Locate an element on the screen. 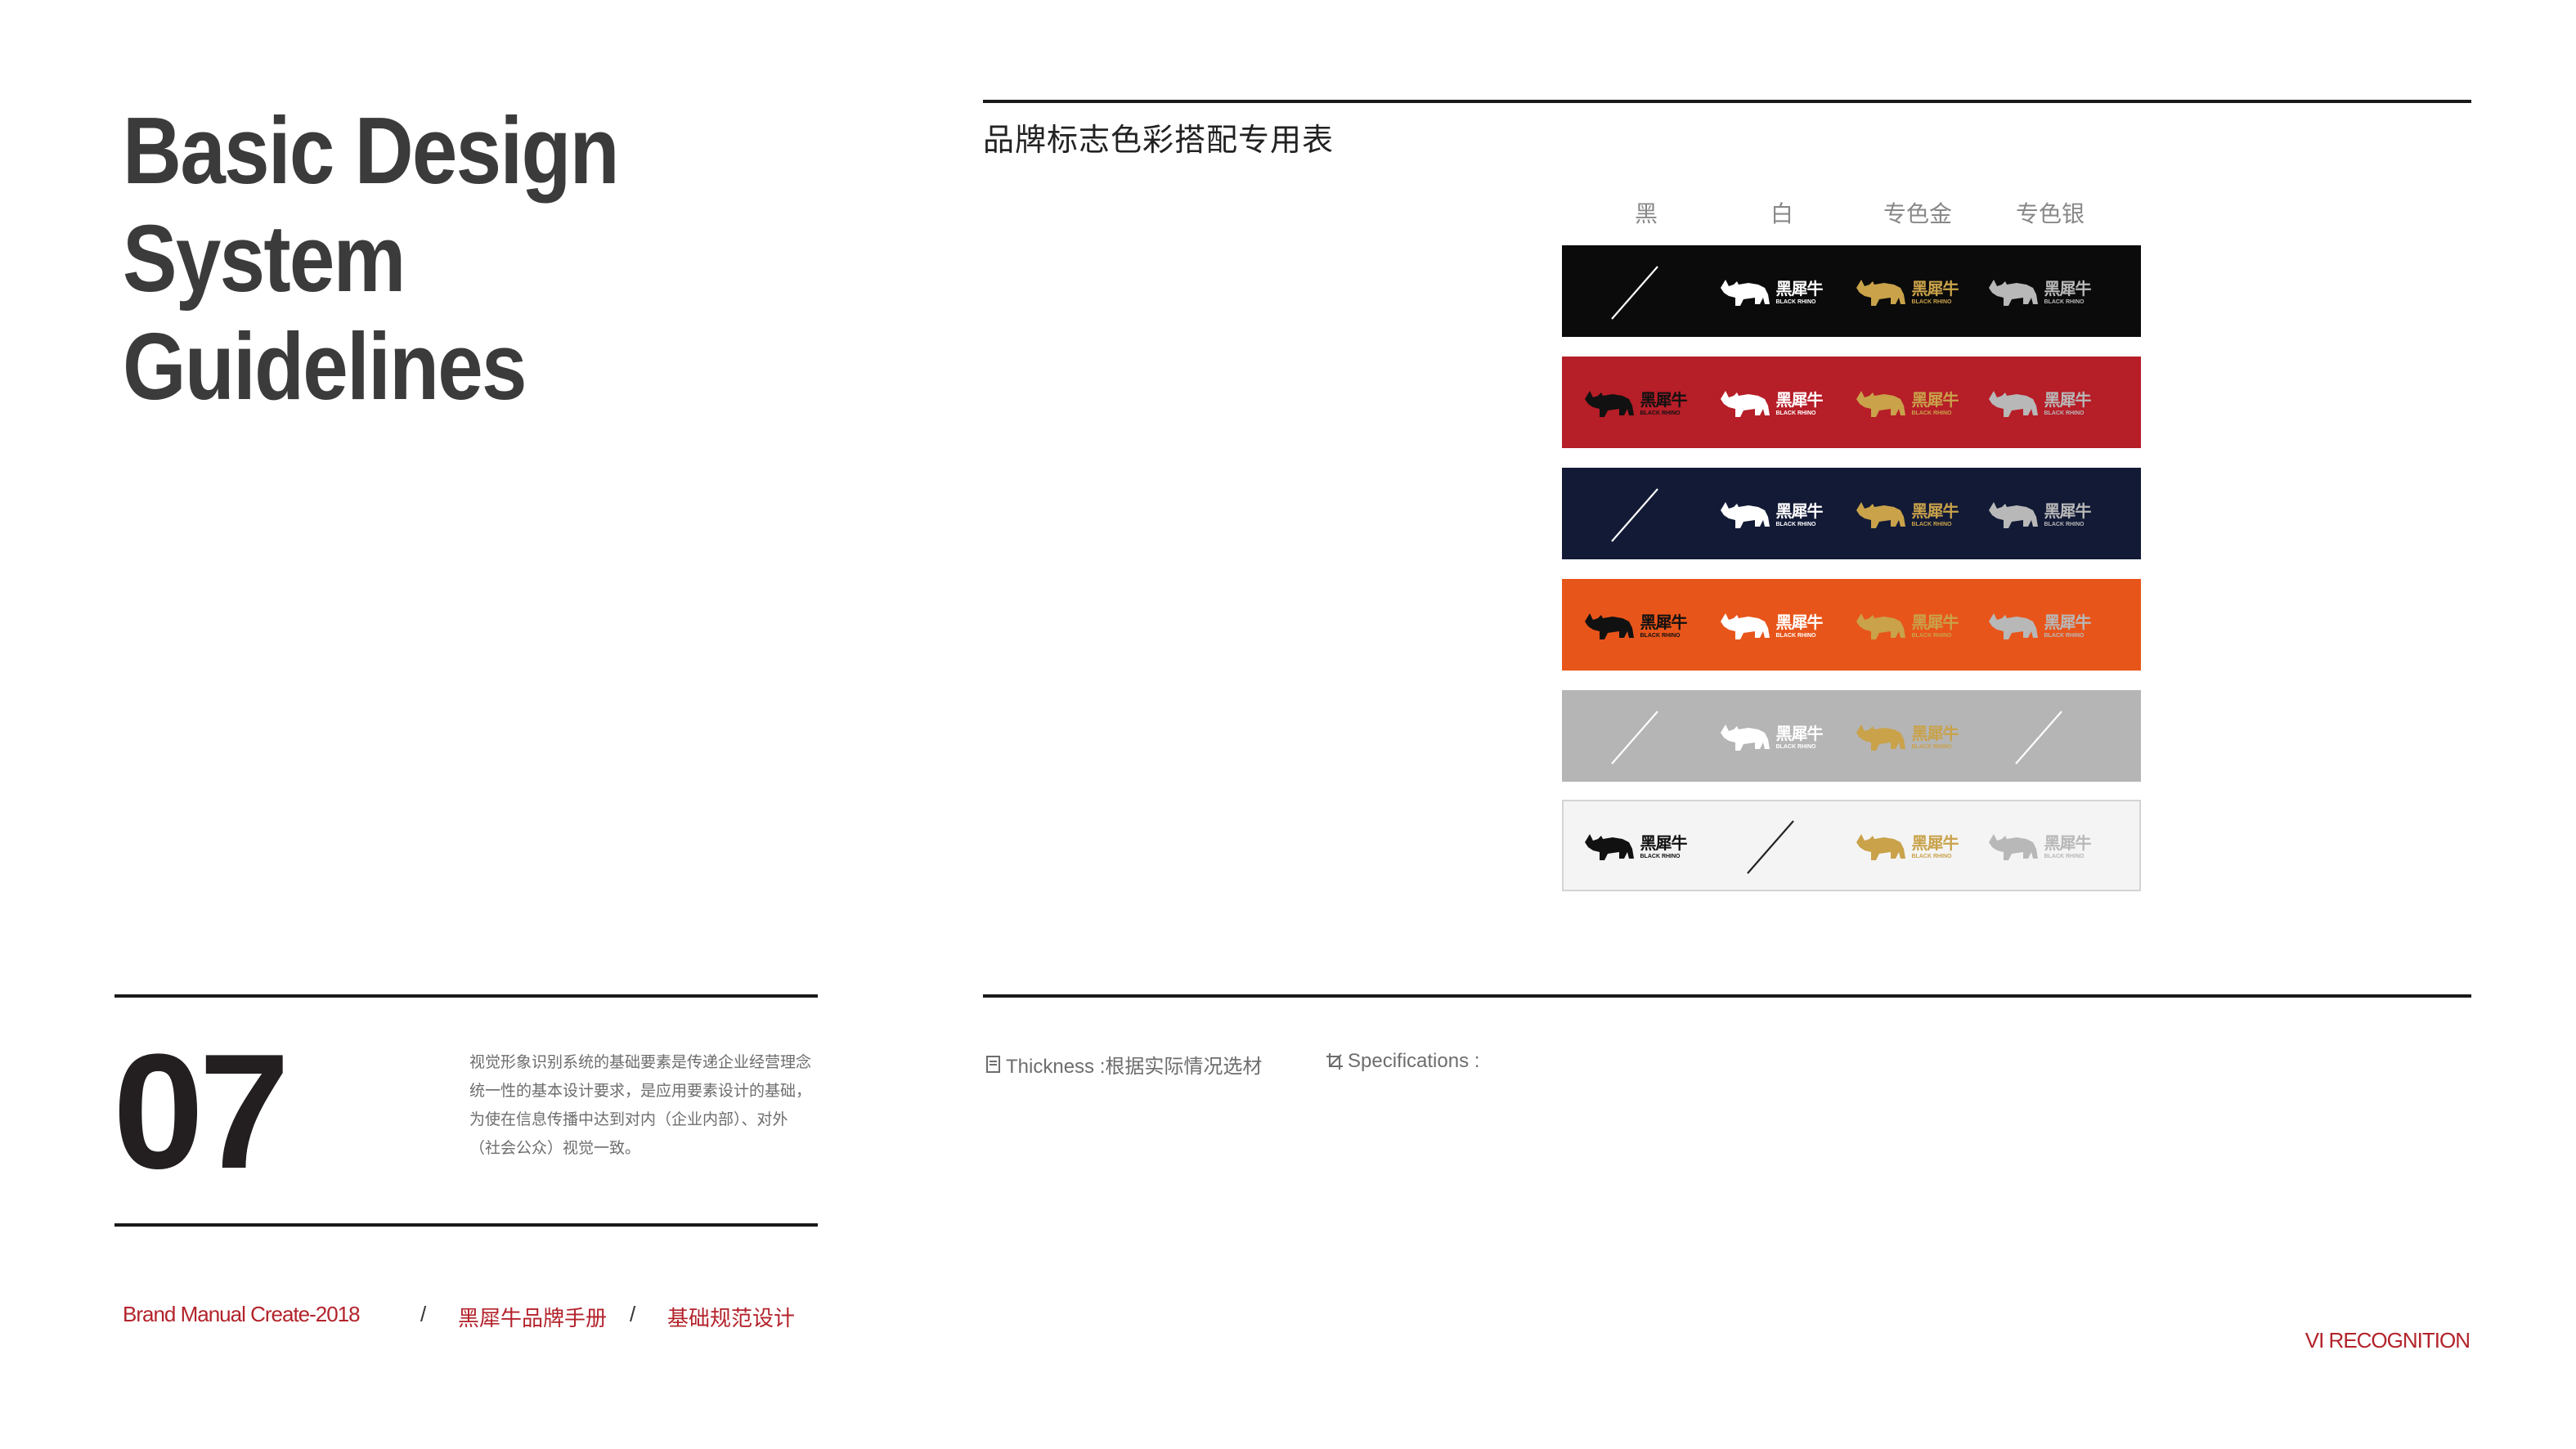  swatch-cell-black is located at coordinates (1635, 293).